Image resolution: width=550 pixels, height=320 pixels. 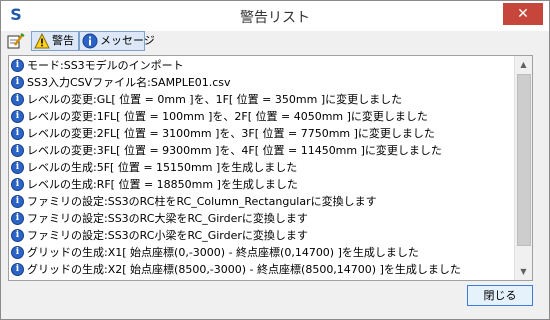 I want to click on vertical-scrollbar: ▲ ▼, so click(x=523, y=168).